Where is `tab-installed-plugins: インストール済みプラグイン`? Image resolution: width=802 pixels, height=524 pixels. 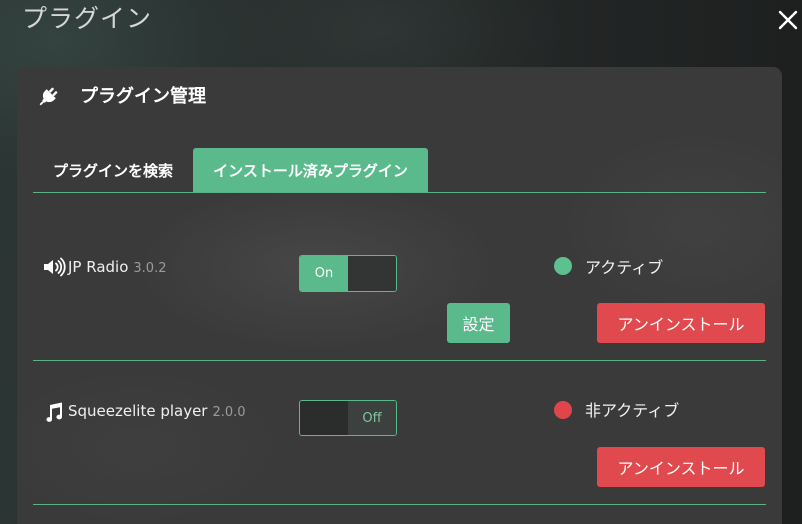
tab-installed-plugins: インストール済みプラグイン is located at coordinates (310, 170).